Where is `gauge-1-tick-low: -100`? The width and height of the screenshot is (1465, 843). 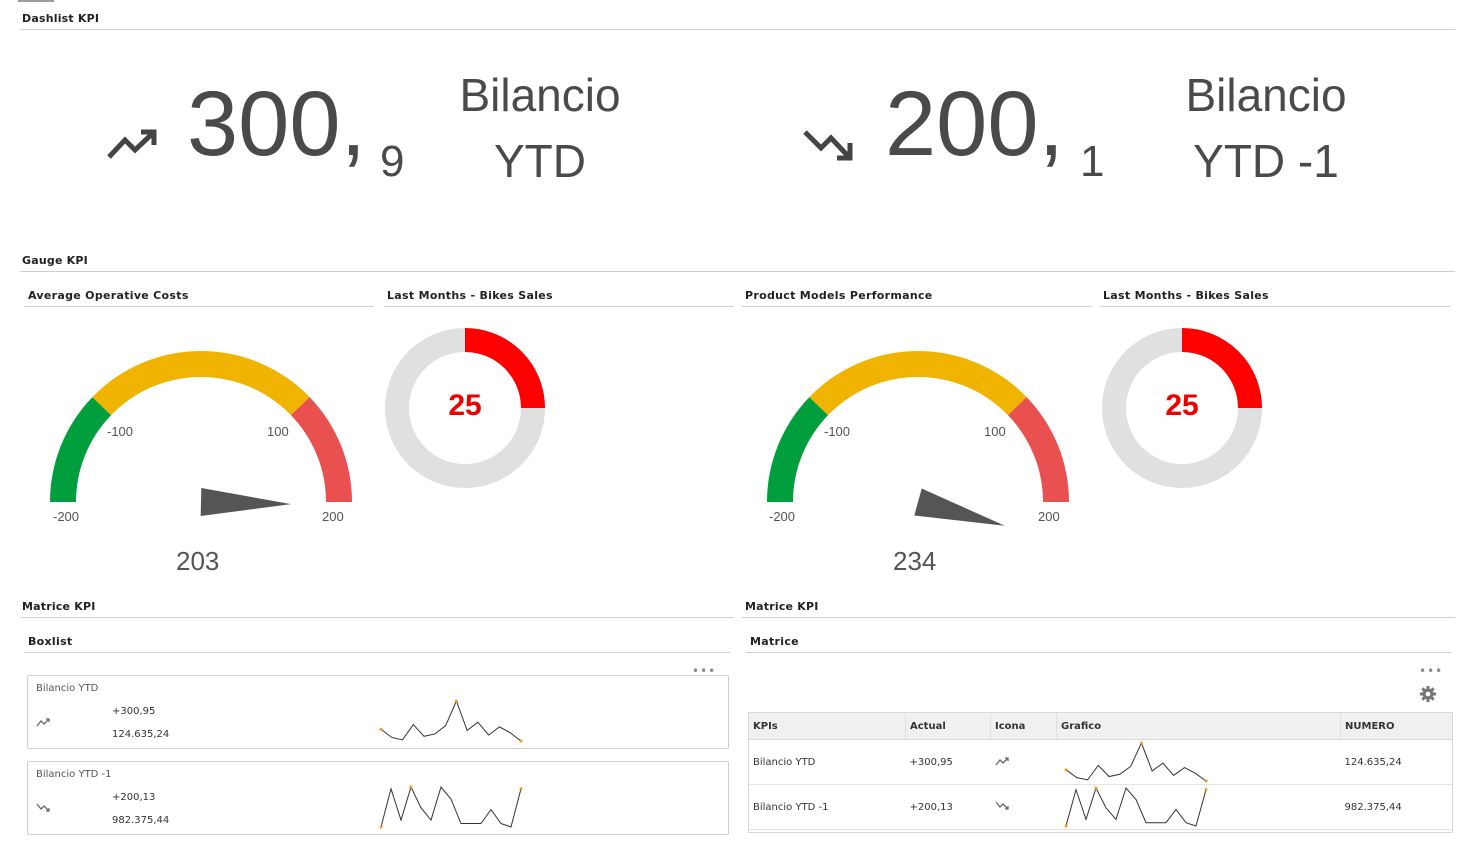
gauge-1-tick-low: -100 is located at coordinates (120, 431).